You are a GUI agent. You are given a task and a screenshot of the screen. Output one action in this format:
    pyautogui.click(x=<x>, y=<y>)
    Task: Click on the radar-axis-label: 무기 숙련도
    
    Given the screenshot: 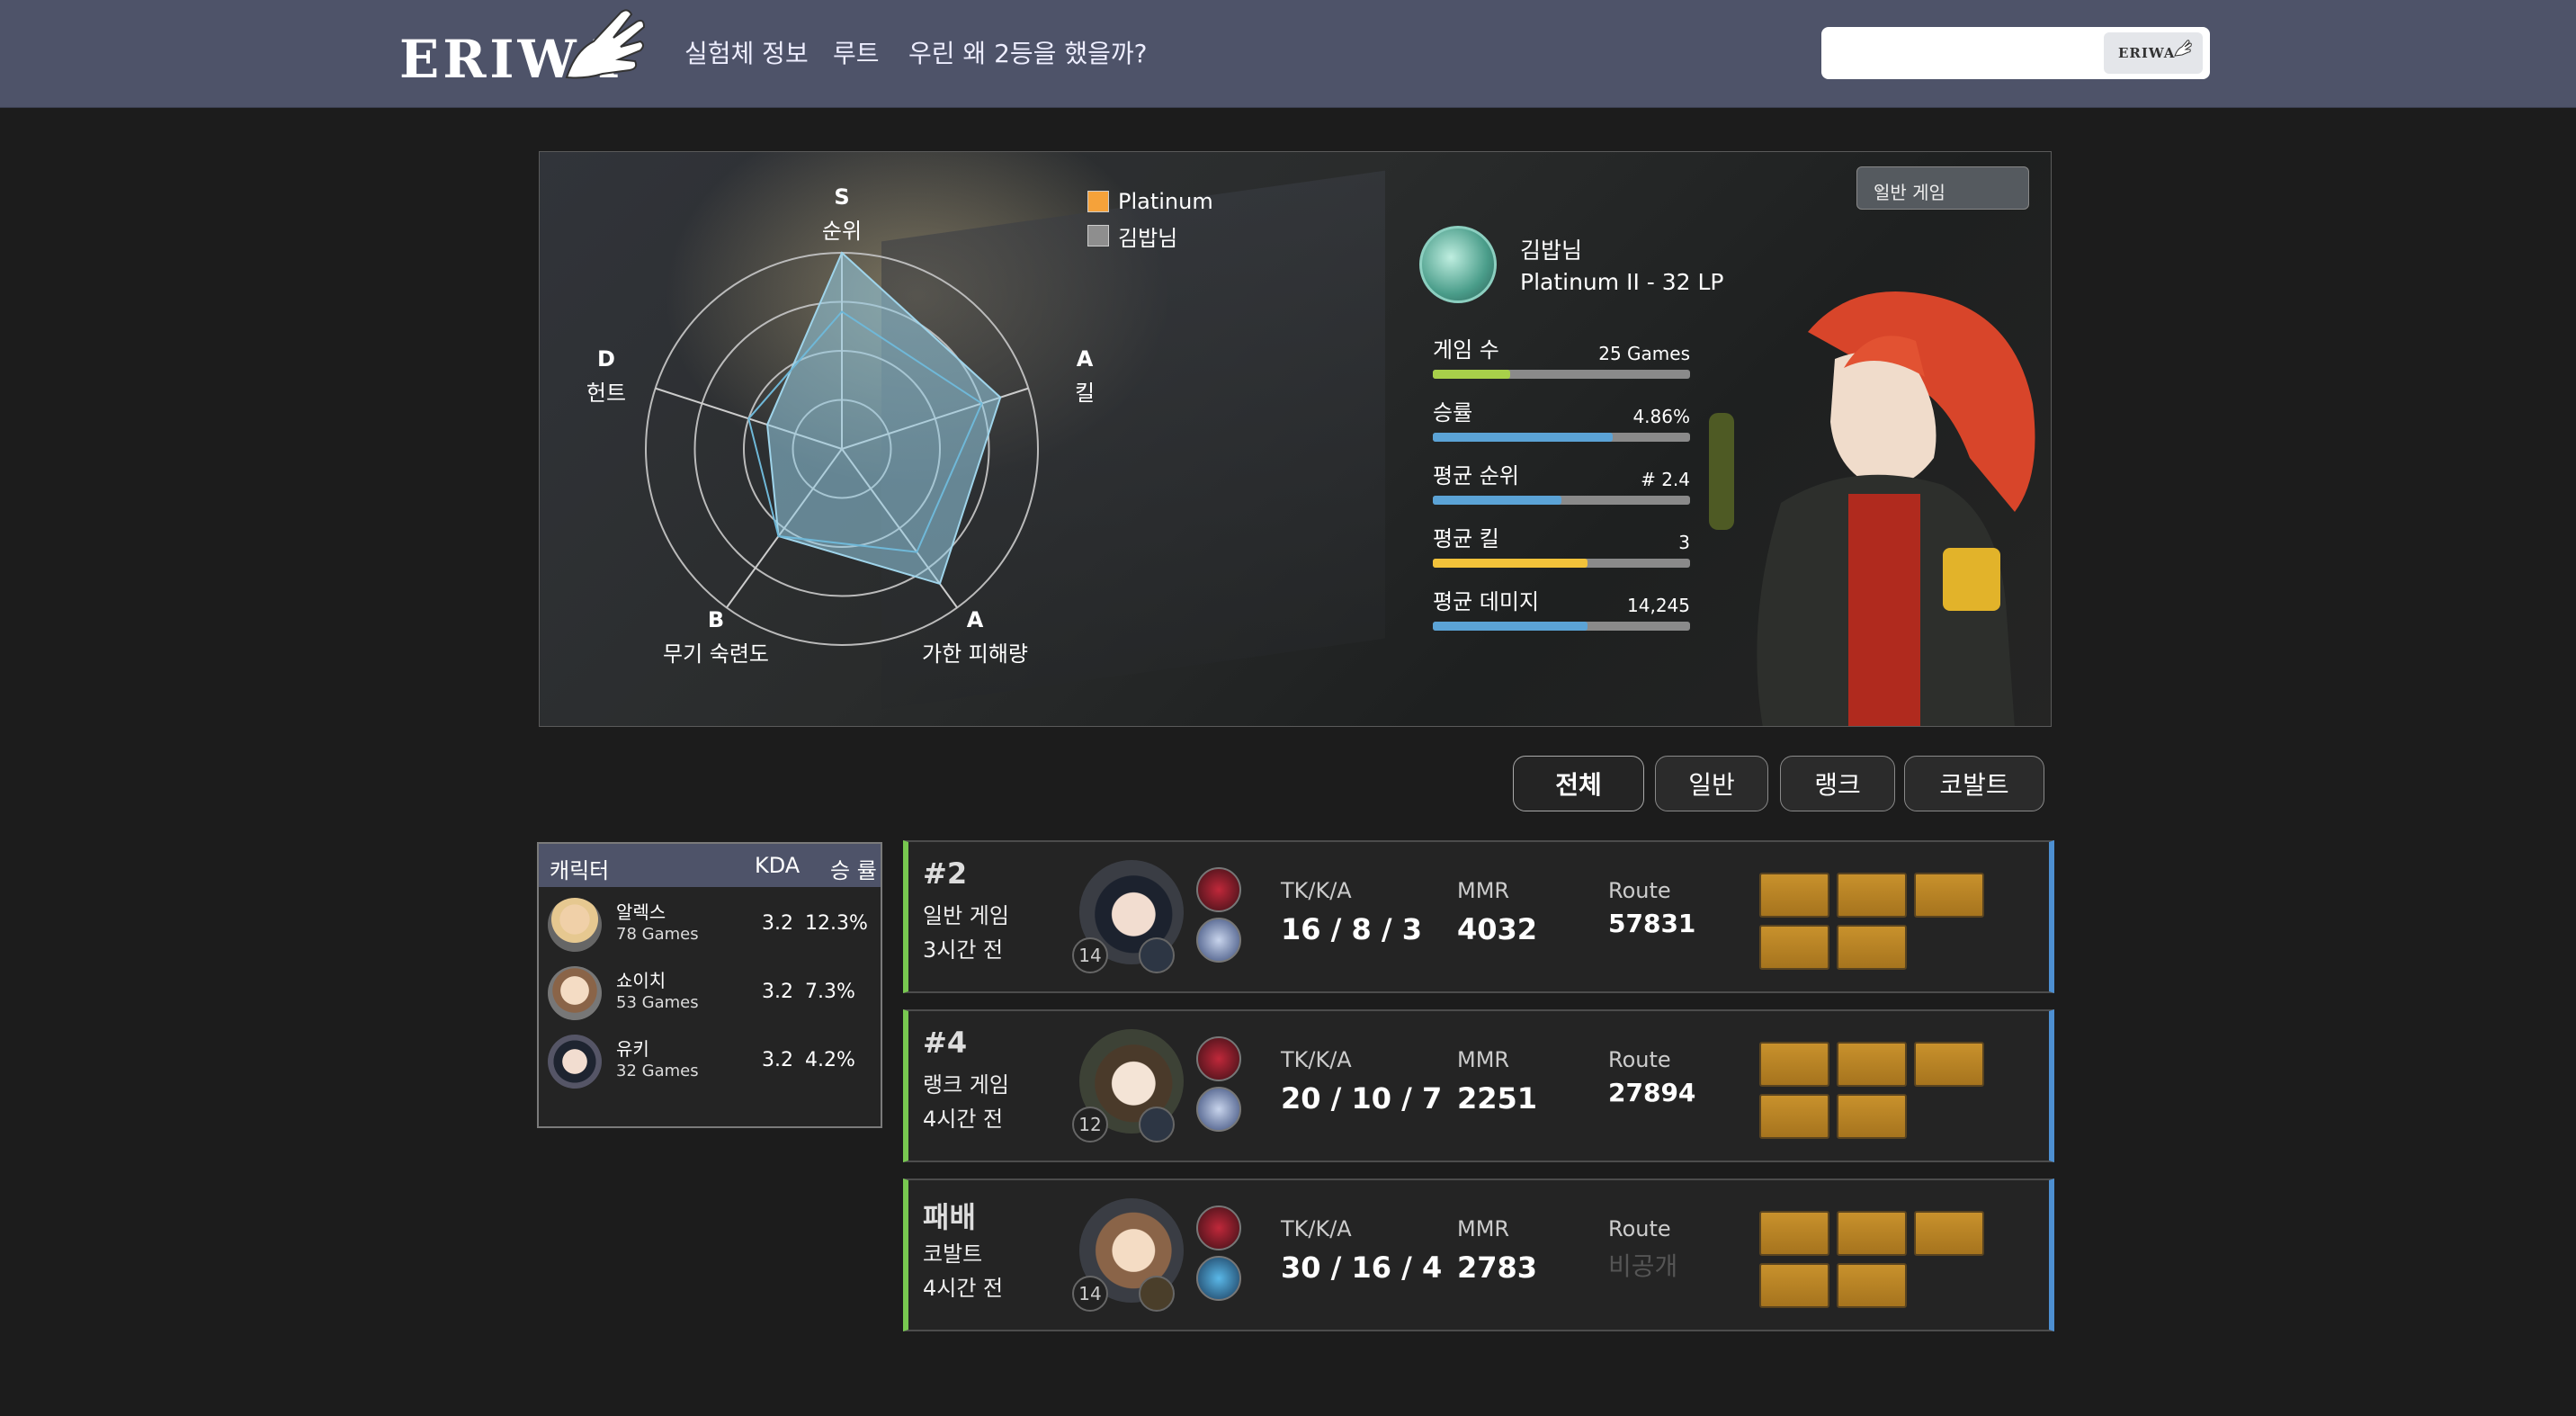 What is the action you would take?
    pyautogui.click(x=716, y=654)
    